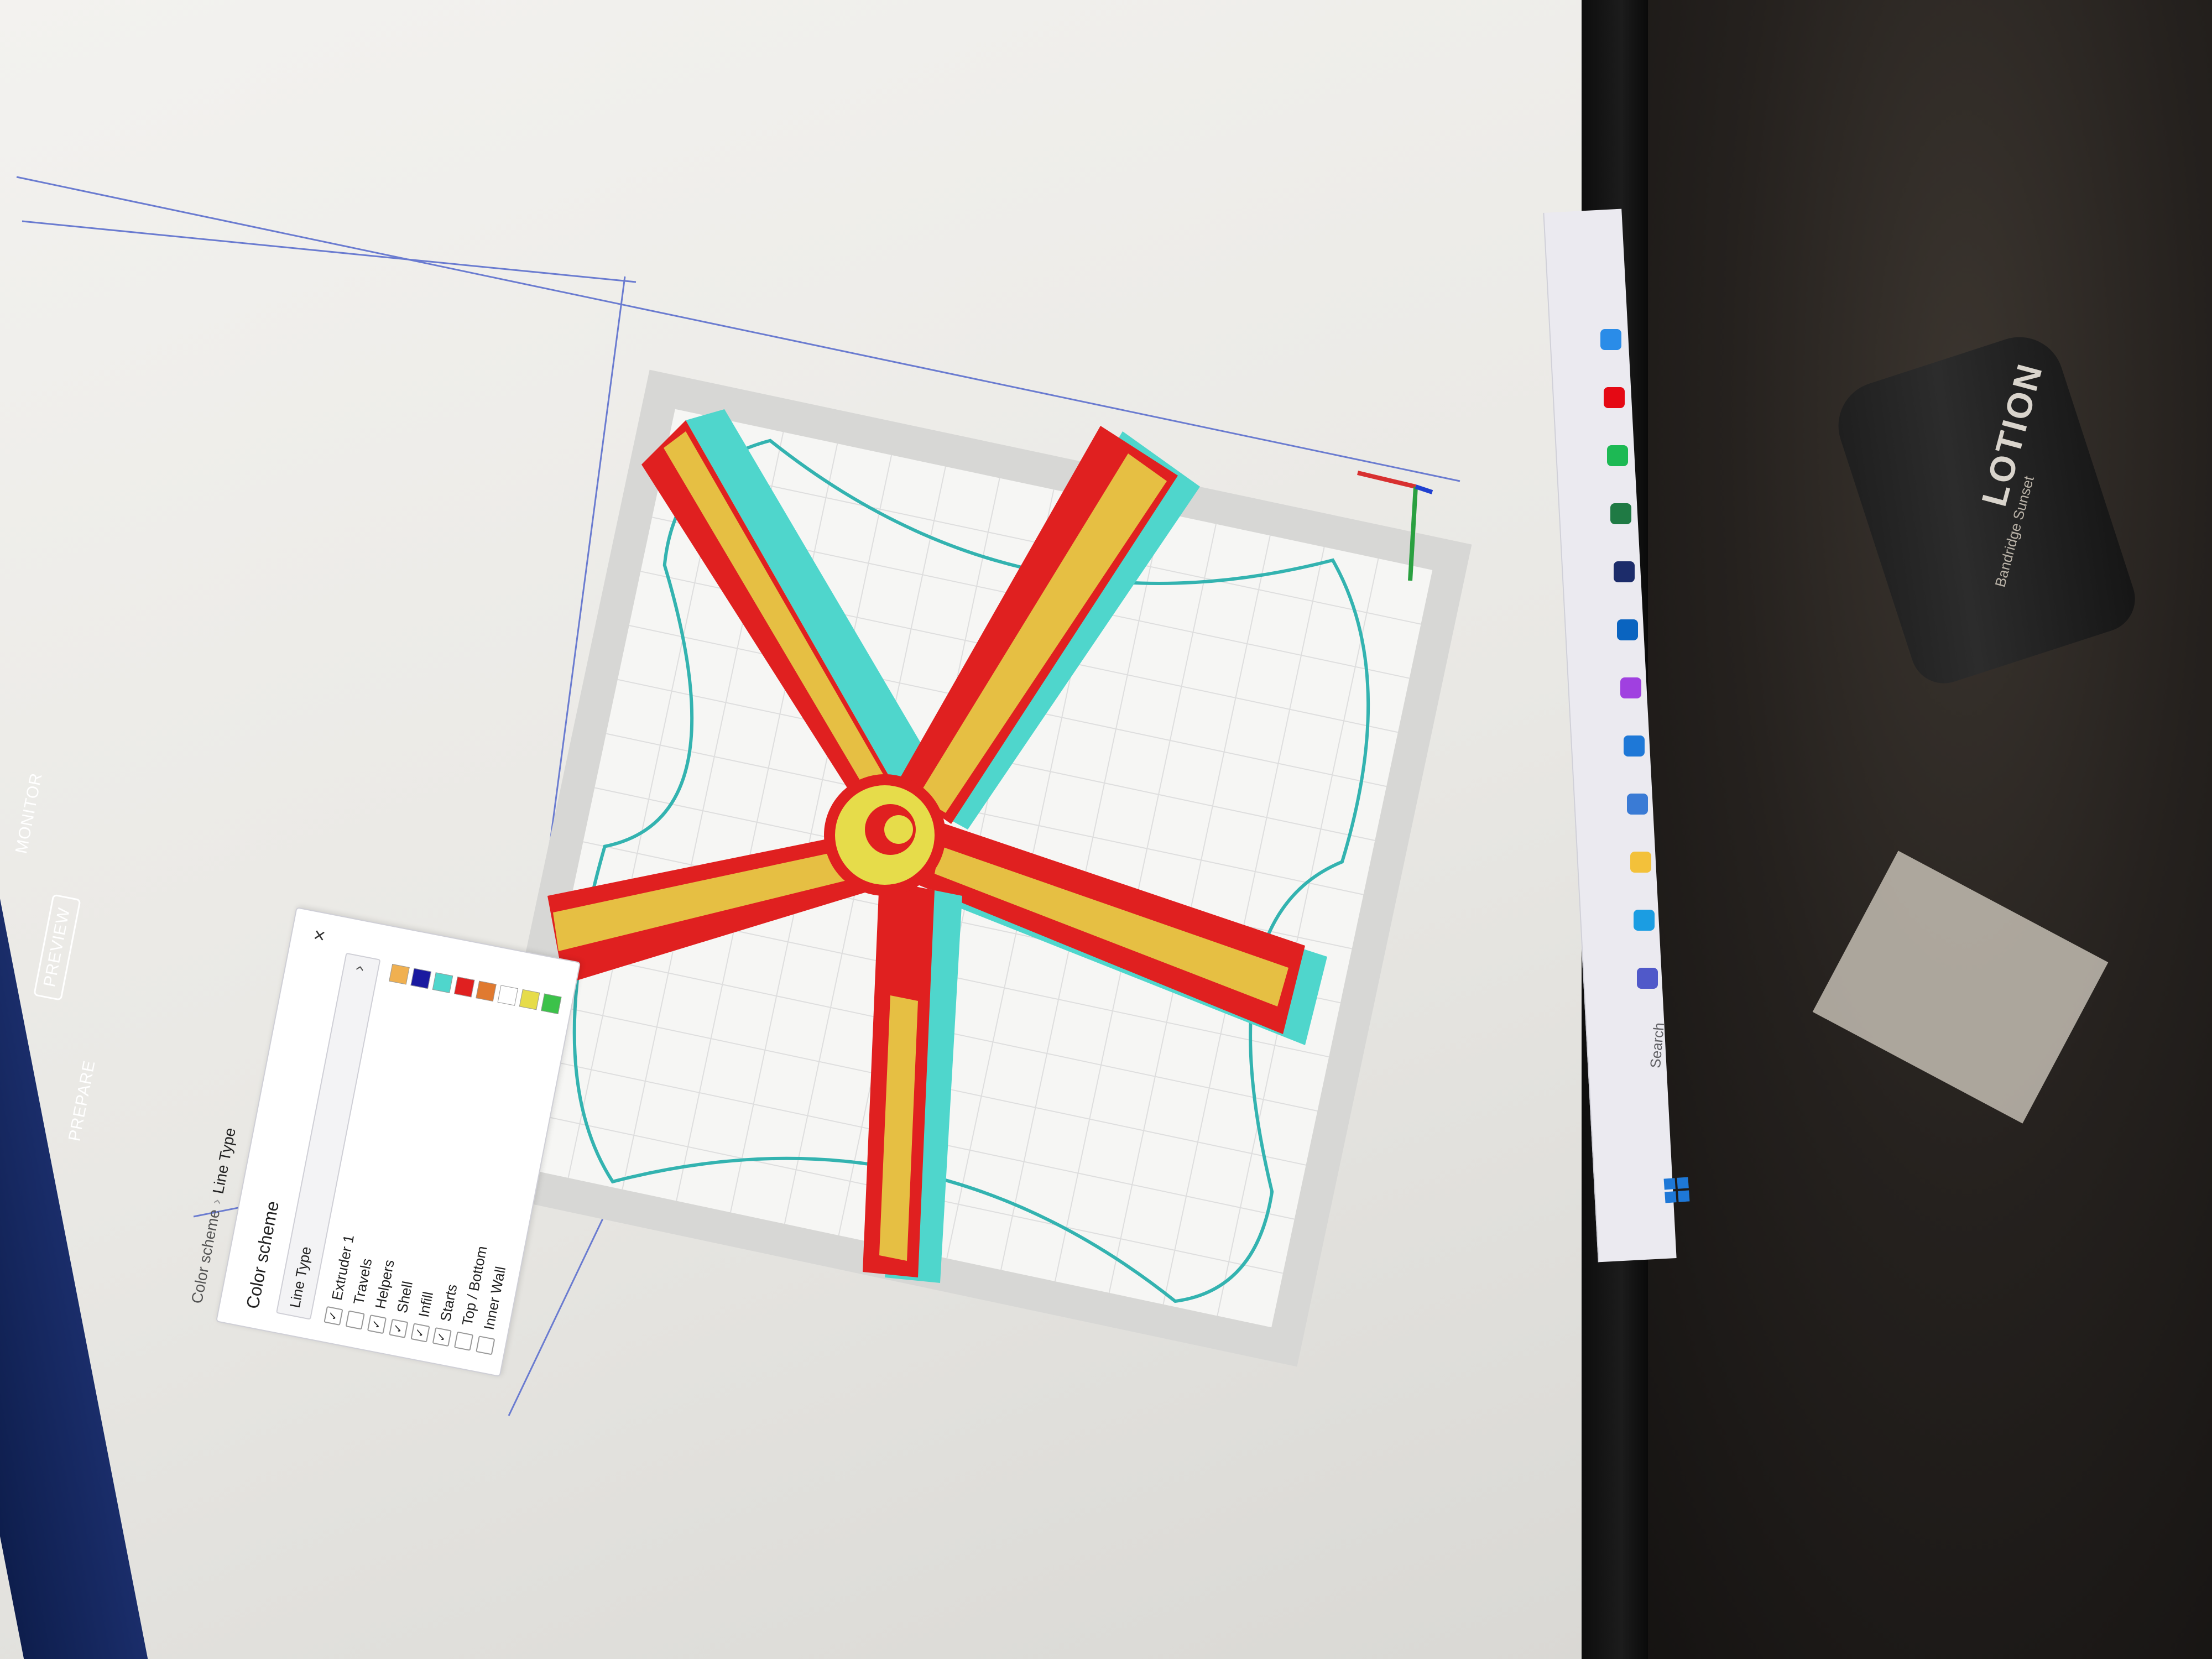 The width and height of the screenshot is (2212, 1659). What do you see at coordinates (1610, 340) in the screenshot?
I see `cura-icon` at bounding box center [1610, 340].